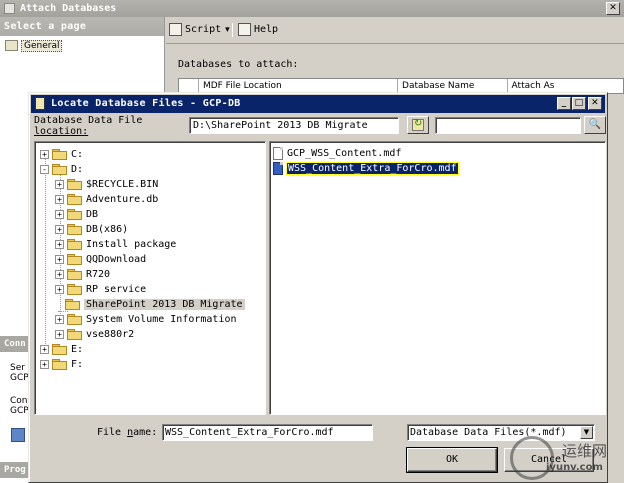 This screenshot has height=483, width=624. Describe the element at coordinates (19, 411) in the screenshot. I see `connection-value: GCP` at that location.